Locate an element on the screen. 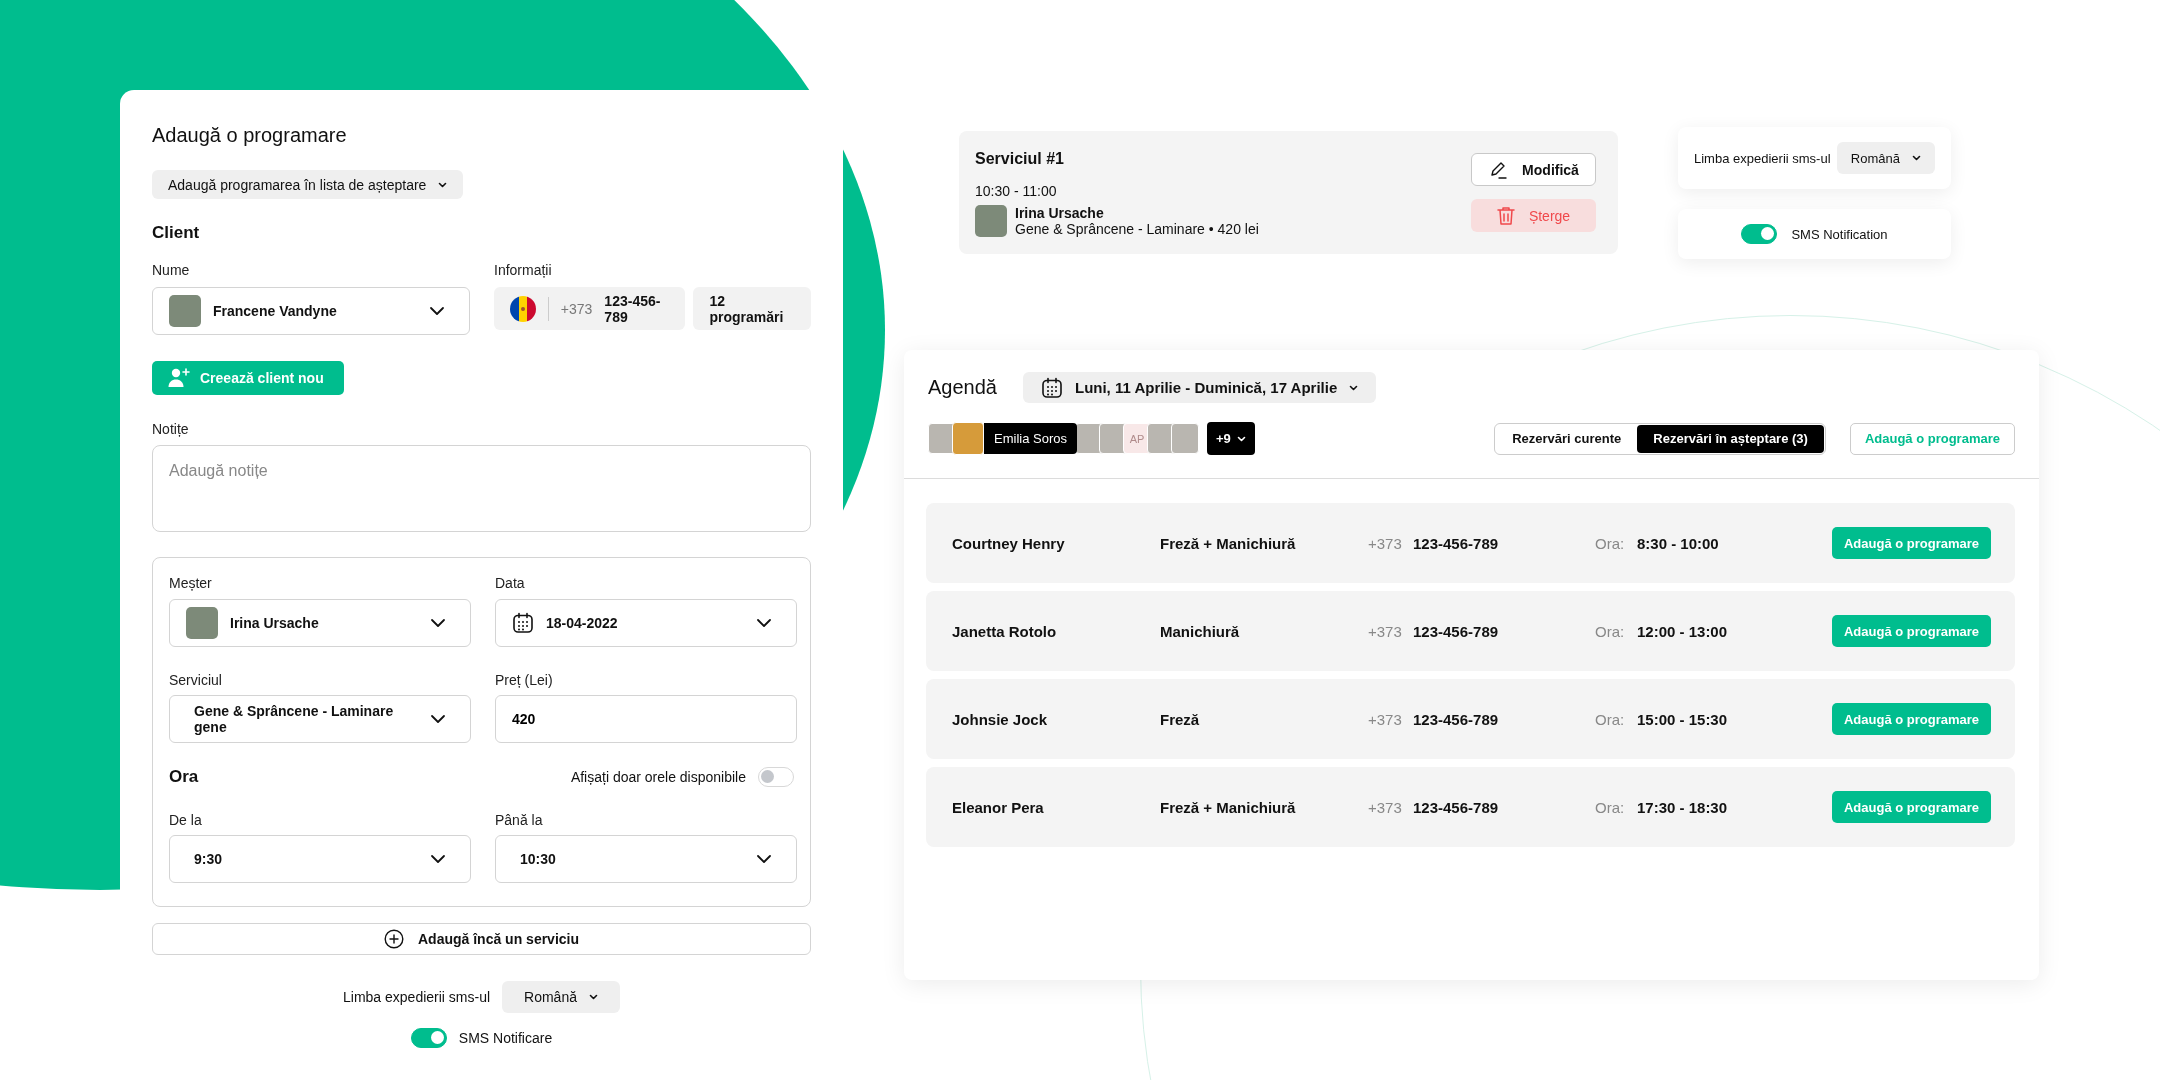 The image size is (2160, 1080). edit-button: Modifică is located at coordinates (1533, 169).